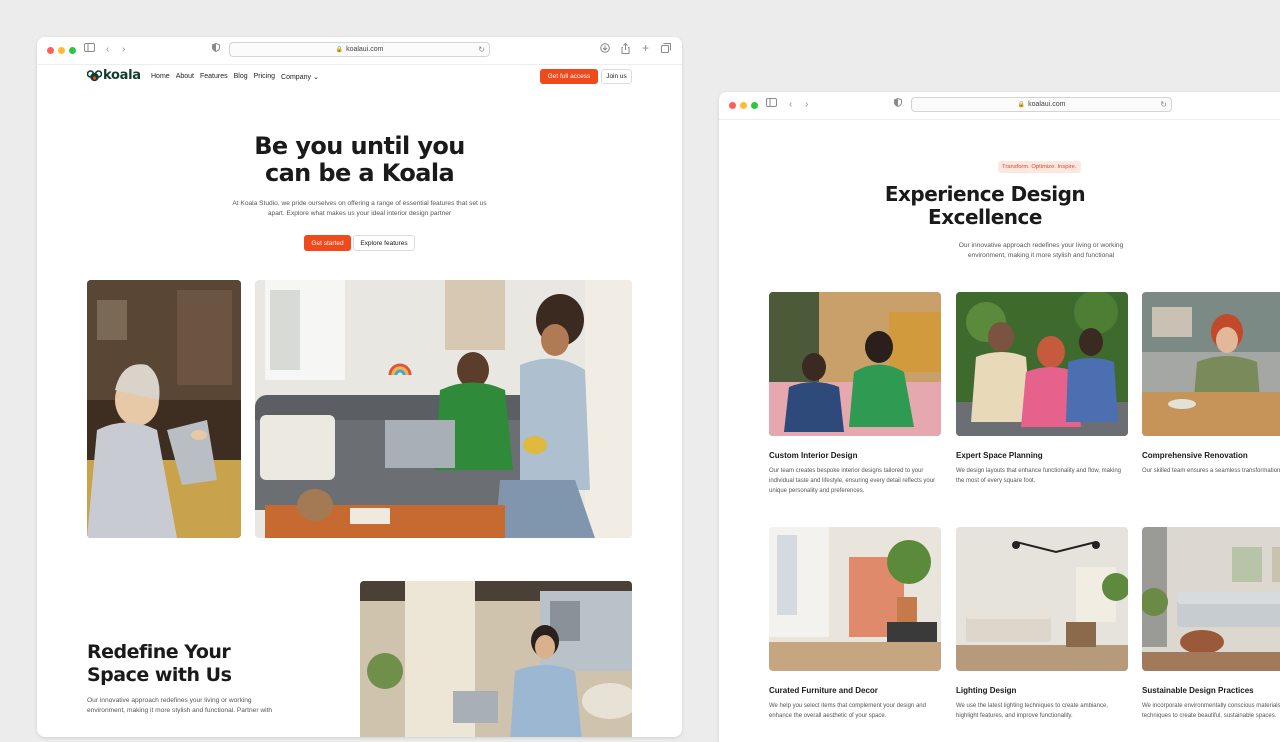  Describe the element at coordinates (185, 77) in the screenshot. I see `nav-link-about: About` at that location.